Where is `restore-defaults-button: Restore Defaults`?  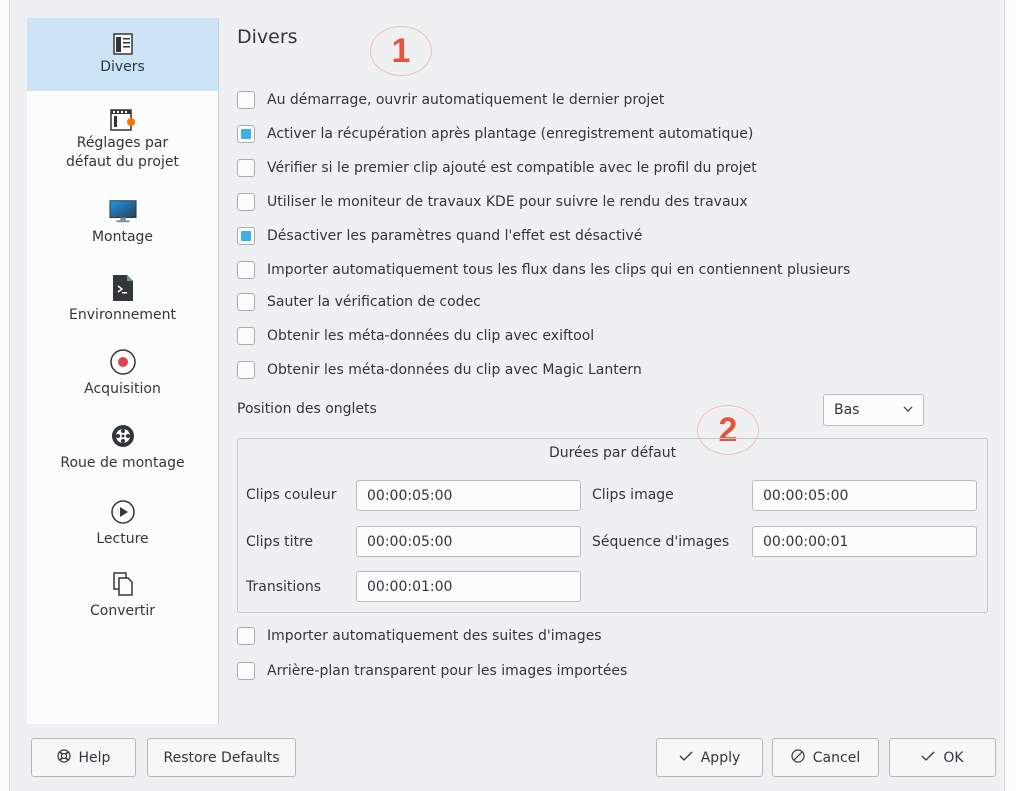 restore-defaults-button: Restore Defaults is located at coordinates (221, 757).